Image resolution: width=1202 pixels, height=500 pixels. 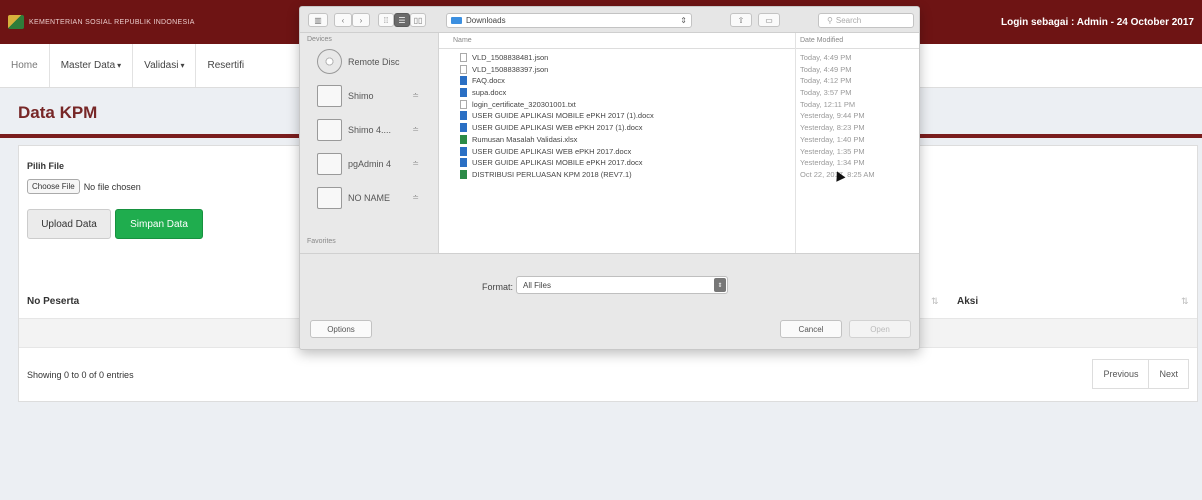 What do you see at coordinates (53, 301) in the screenshot?
I see `column-header-no-peserta: No Peserta` at bounding box center [53, 301].